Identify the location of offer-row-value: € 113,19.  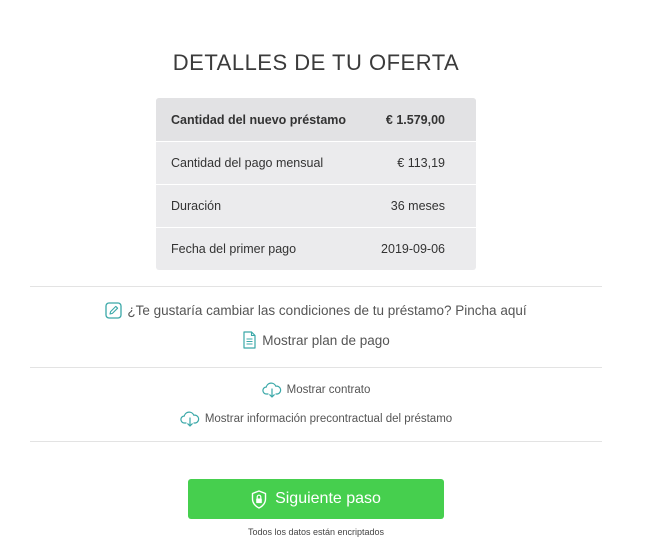
(421, 163).